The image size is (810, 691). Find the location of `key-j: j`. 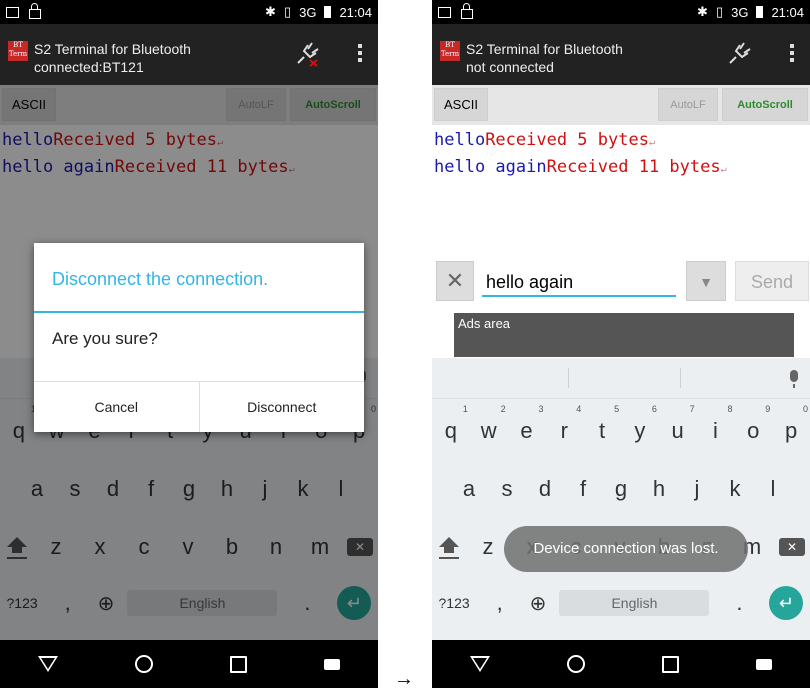

key-j: j is located at coordinates (697, 489).